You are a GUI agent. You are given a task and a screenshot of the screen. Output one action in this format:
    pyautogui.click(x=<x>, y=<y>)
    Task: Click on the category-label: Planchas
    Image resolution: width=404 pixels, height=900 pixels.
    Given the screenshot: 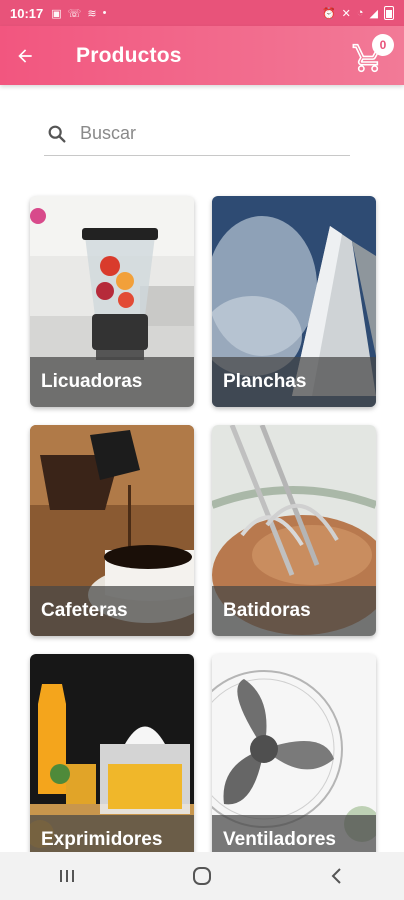 What is the action you would take?
    pyautogui.click(x=265, y=381)
    